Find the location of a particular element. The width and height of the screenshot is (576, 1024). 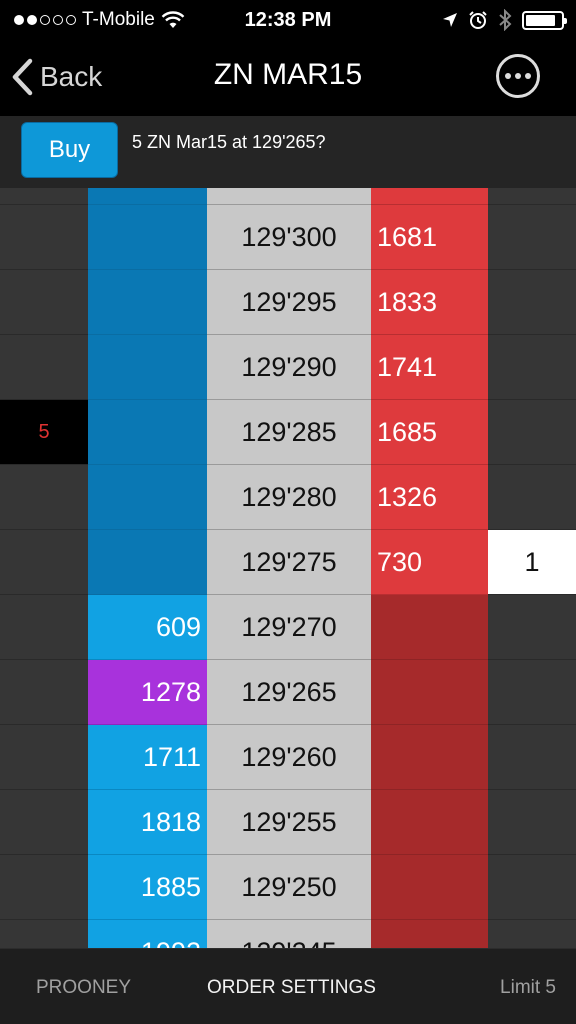

wifi-icon is located at coordinates (173, 19).